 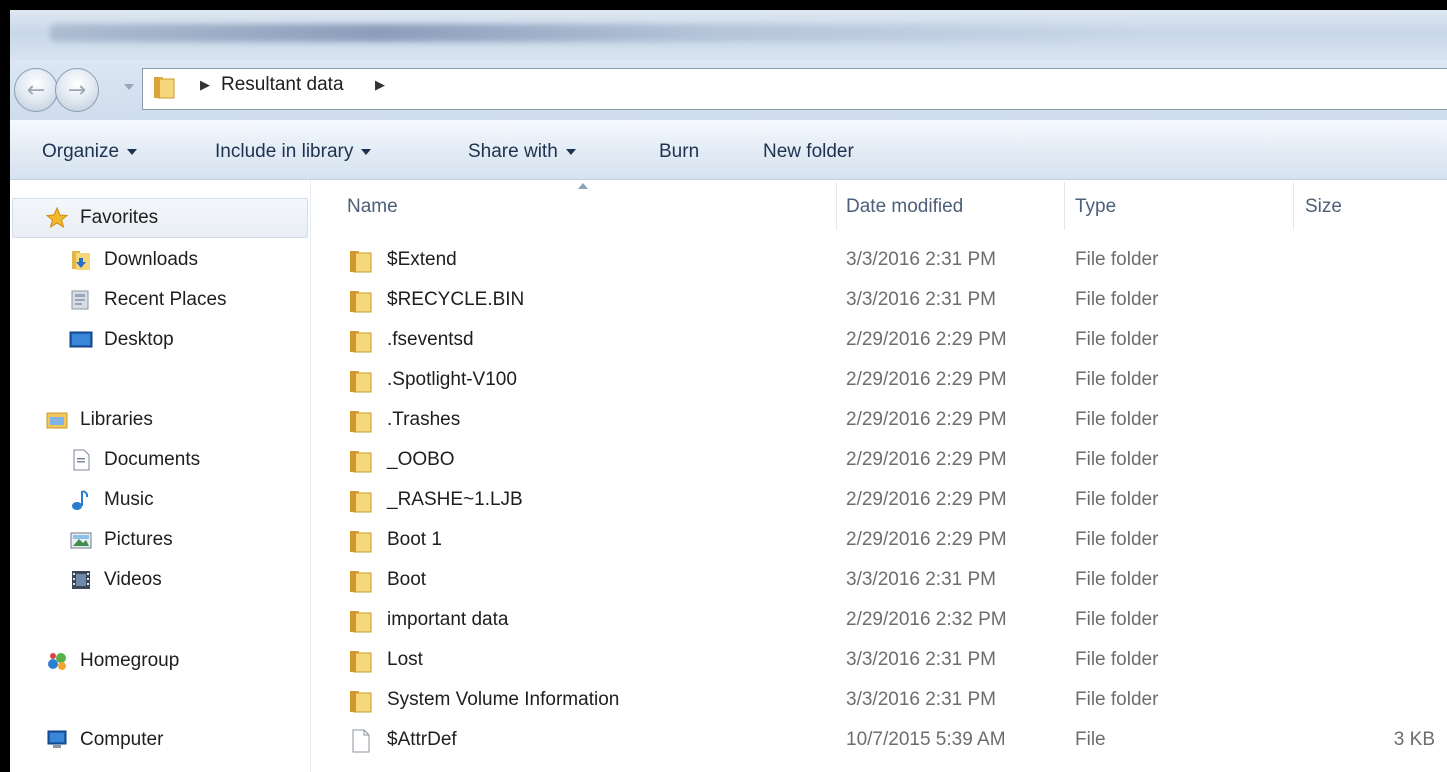 What do you see at coordinates (165, 299) in the screenshot?
I see `nav-recent-places-label: Recent Places` at bounding box center [165, 299].